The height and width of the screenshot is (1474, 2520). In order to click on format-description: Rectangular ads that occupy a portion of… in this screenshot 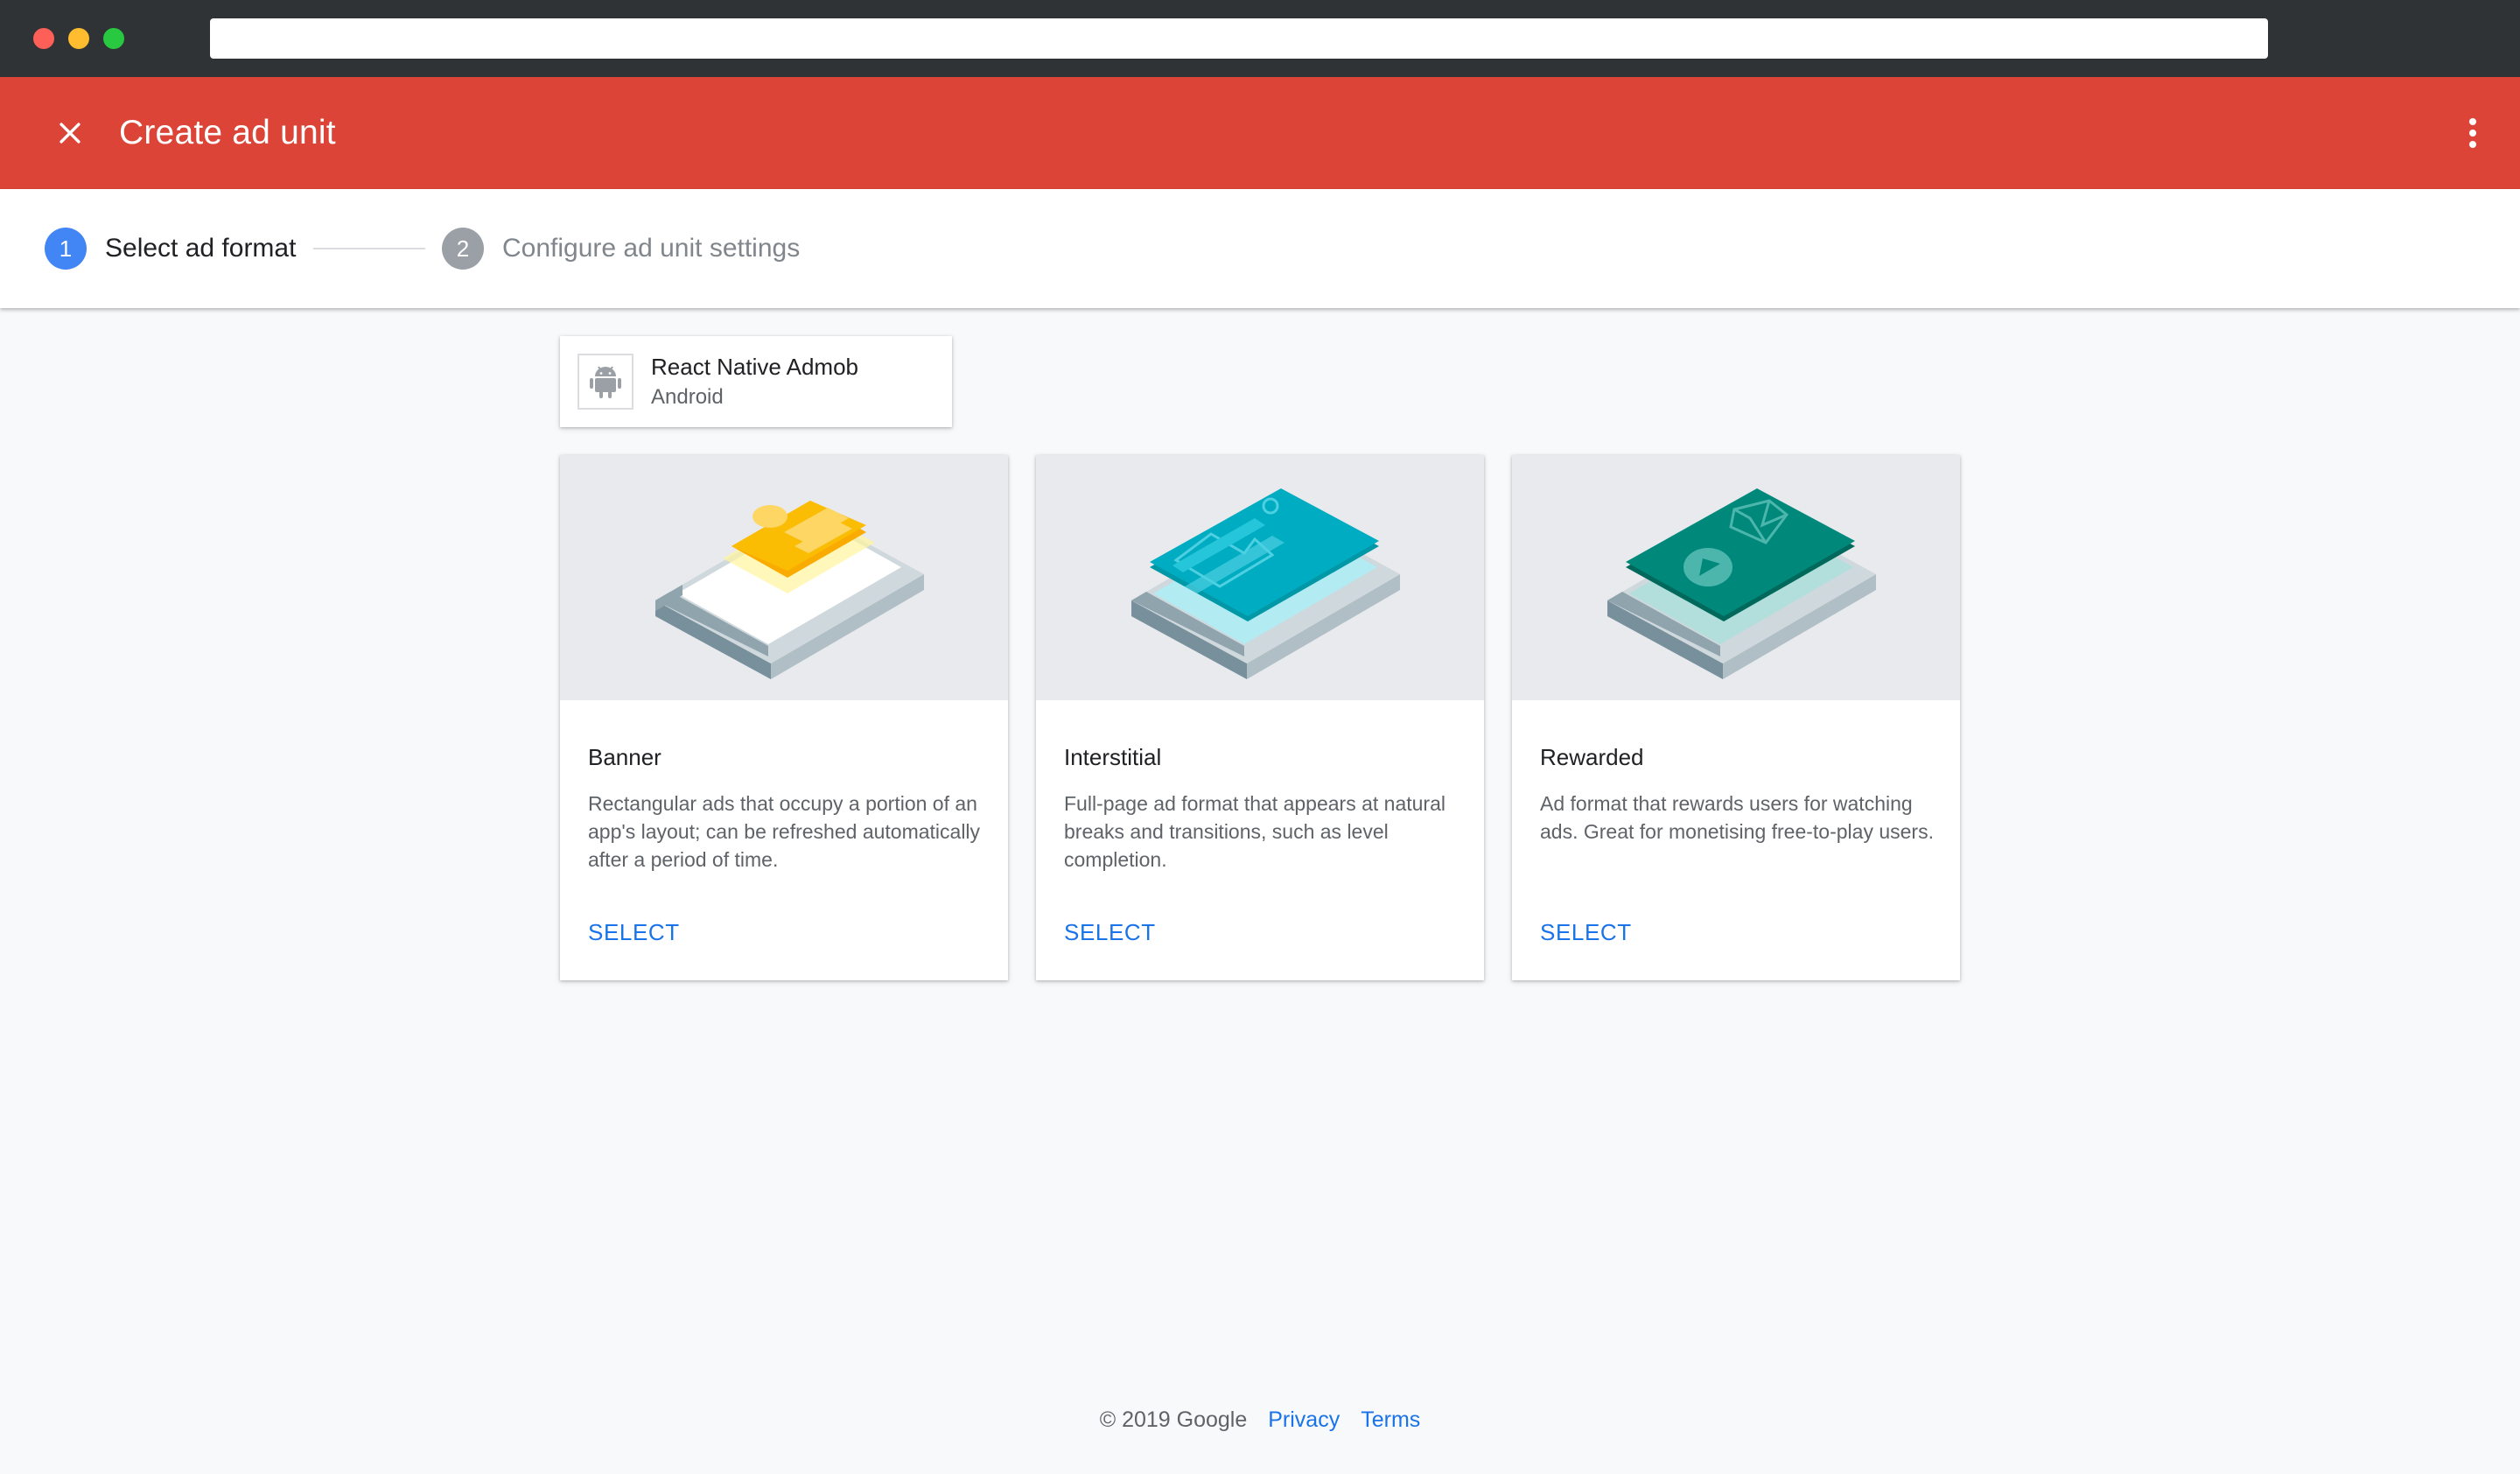, I will do `click(784, 831)`.